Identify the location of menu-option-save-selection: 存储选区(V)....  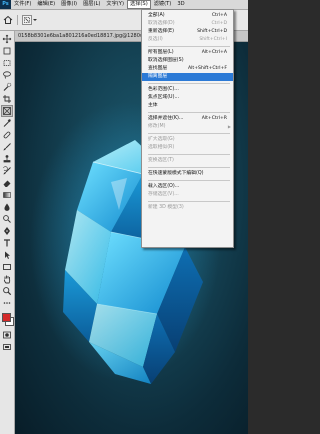
(187, 195).